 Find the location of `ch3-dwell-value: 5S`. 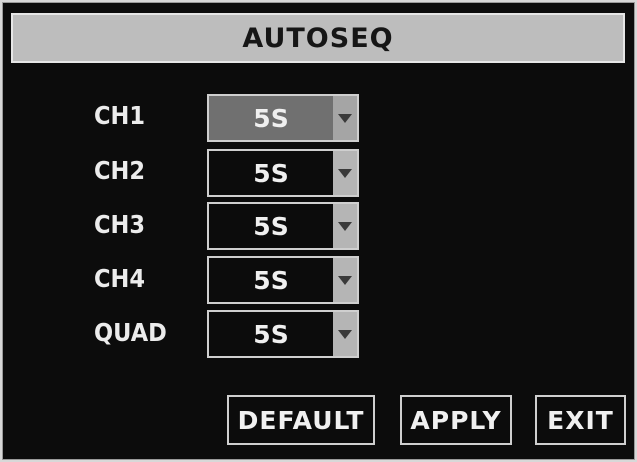

ch3-dwell-value: 5S is located at coordinates (271, 226).